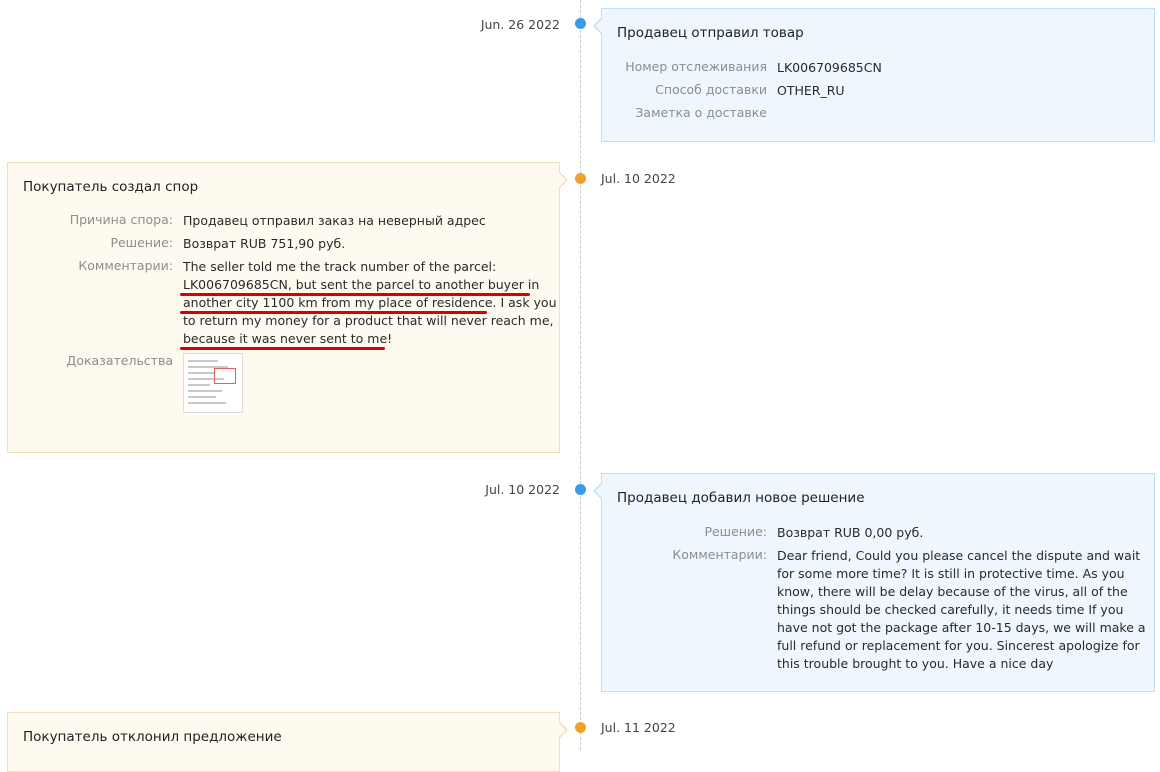 The width and height of the screenshot is (1160, 772). Describe the element at coordinates (287, 742) in the screenshot. I see `buyer-rejected-card: Покупатель отклонил предложение` at that location.